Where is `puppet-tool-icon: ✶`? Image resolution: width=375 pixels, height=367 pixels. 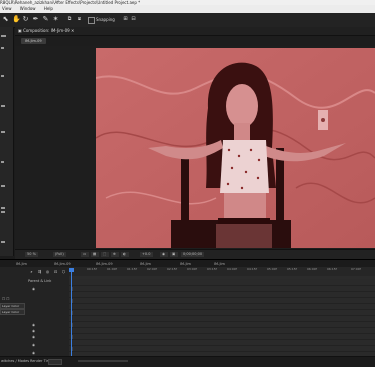 puppet-tool-icon: ✶ is located at coordinates (55, 19).